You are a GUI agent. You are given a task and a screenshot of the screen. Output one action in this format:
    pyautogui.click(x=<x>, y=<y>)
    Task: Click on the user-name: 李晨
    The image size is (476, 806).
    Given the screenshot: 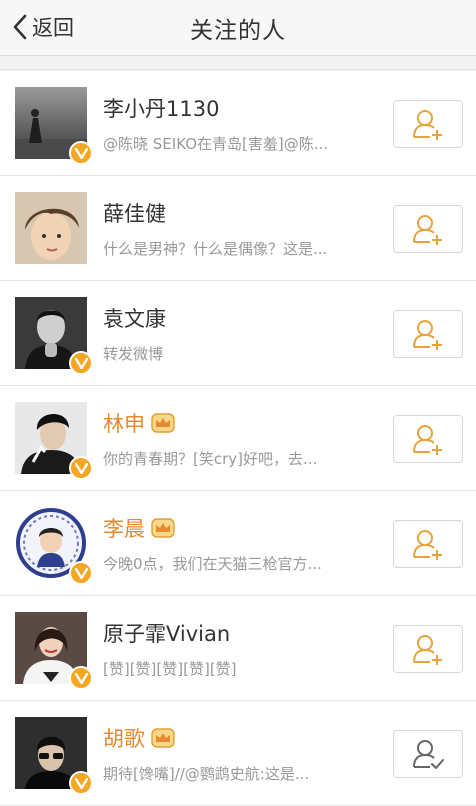 What is the action you would take?
    pyautogui.click(x=124, y=528)
    